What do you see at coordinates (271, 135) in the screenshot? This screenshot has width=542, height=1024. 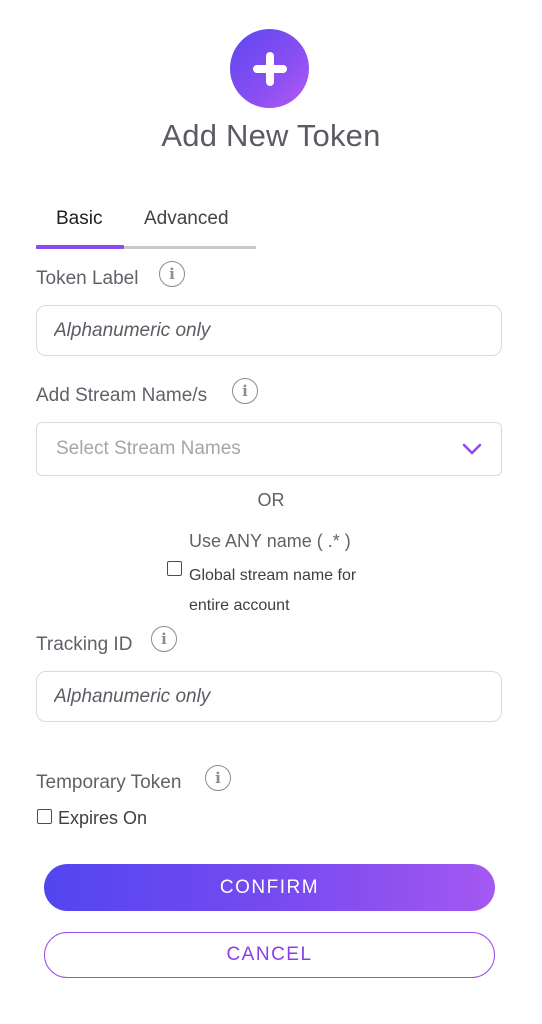 I see `page-title: Add New Token` at bounding box center [271, 135].